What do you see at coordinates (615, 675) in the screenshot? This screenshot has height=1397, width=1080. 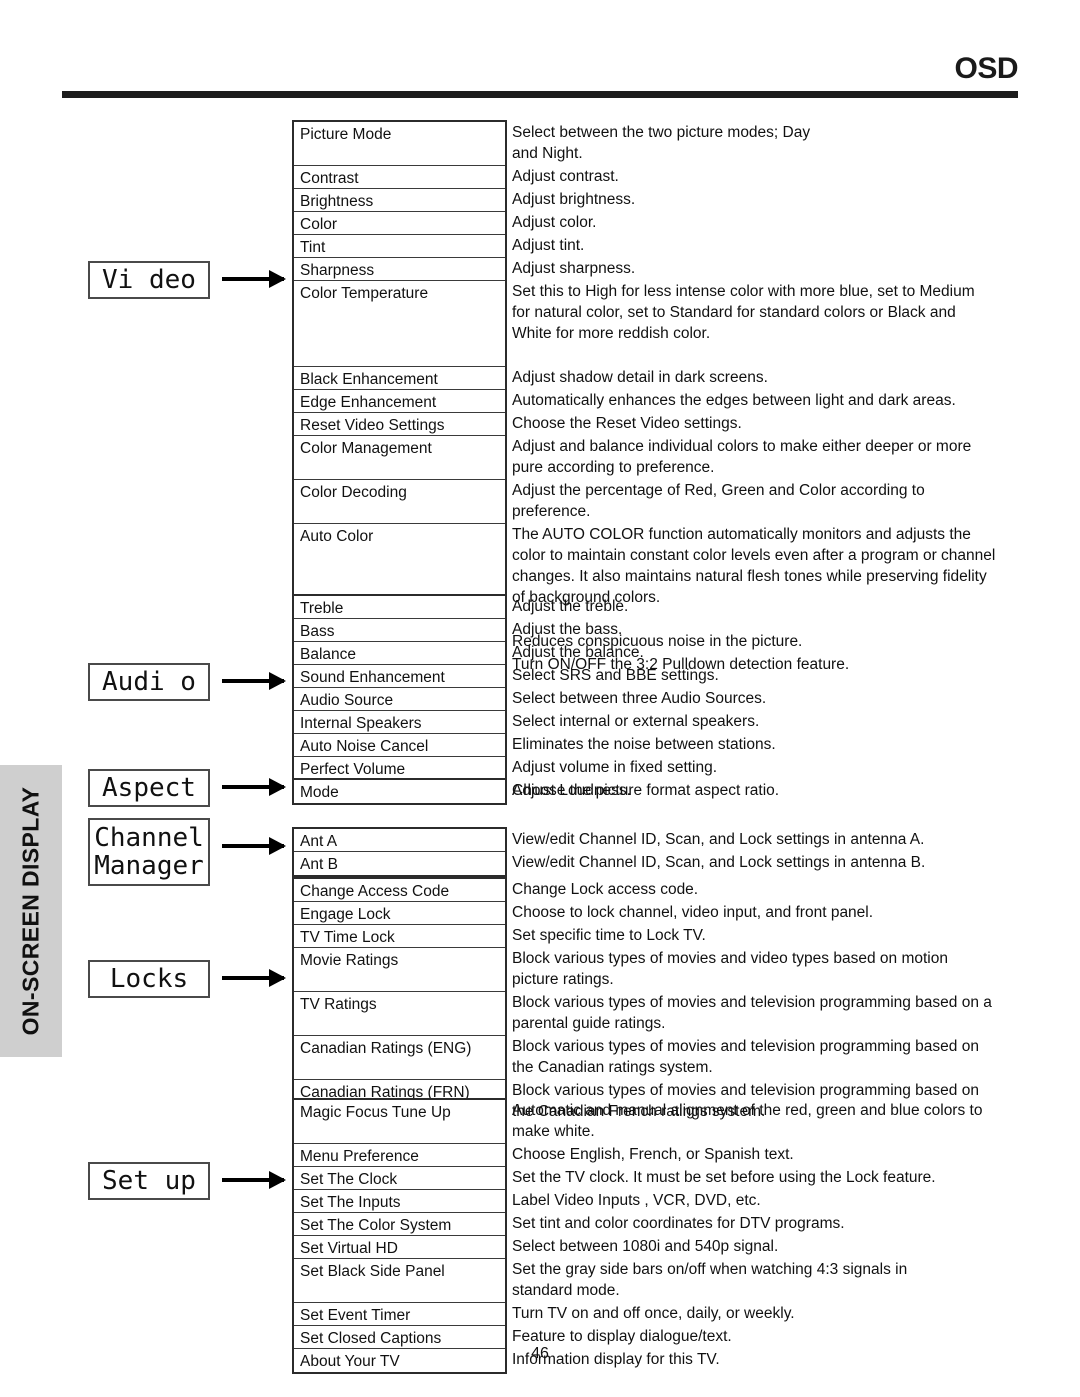 I see `menu-item-description: Select SRS and BBE settings.` at bounding box center [615, 675].